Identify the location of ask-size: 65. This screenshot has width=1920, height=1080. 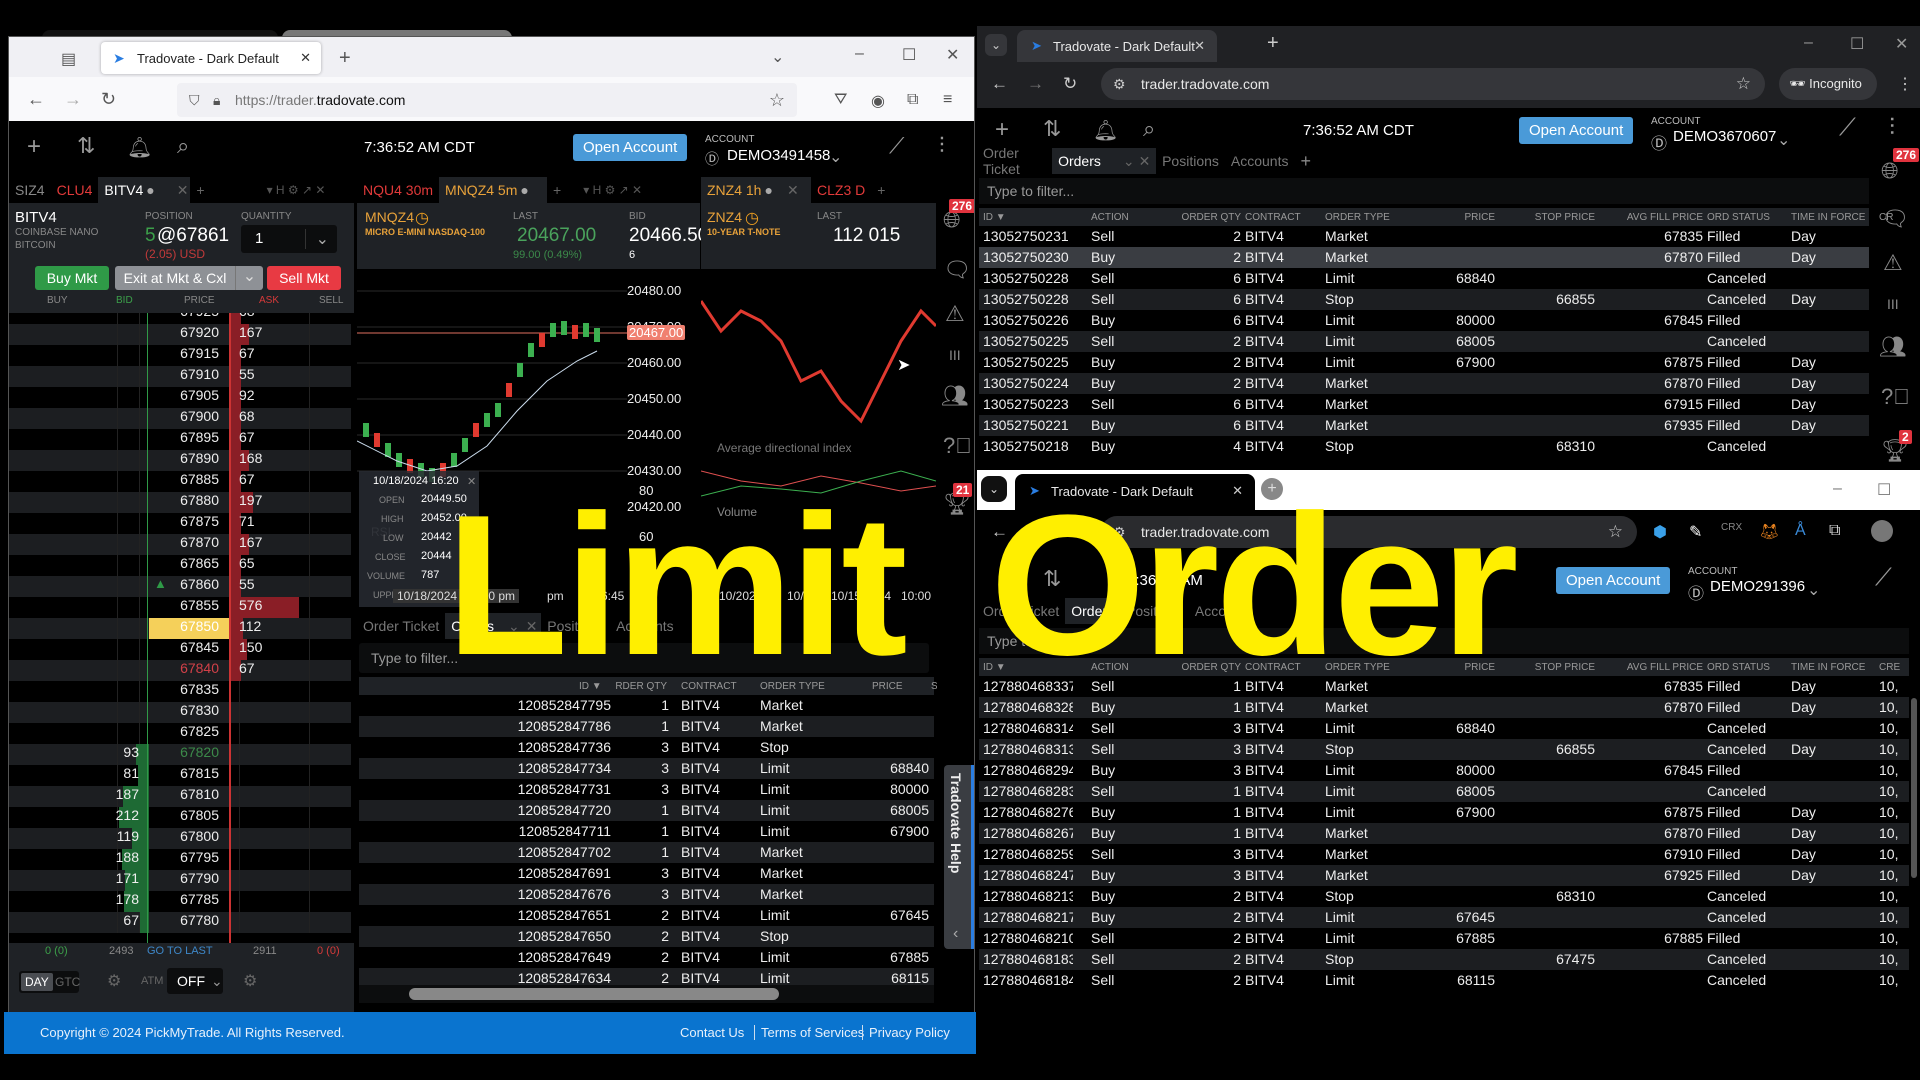
(247, 563).